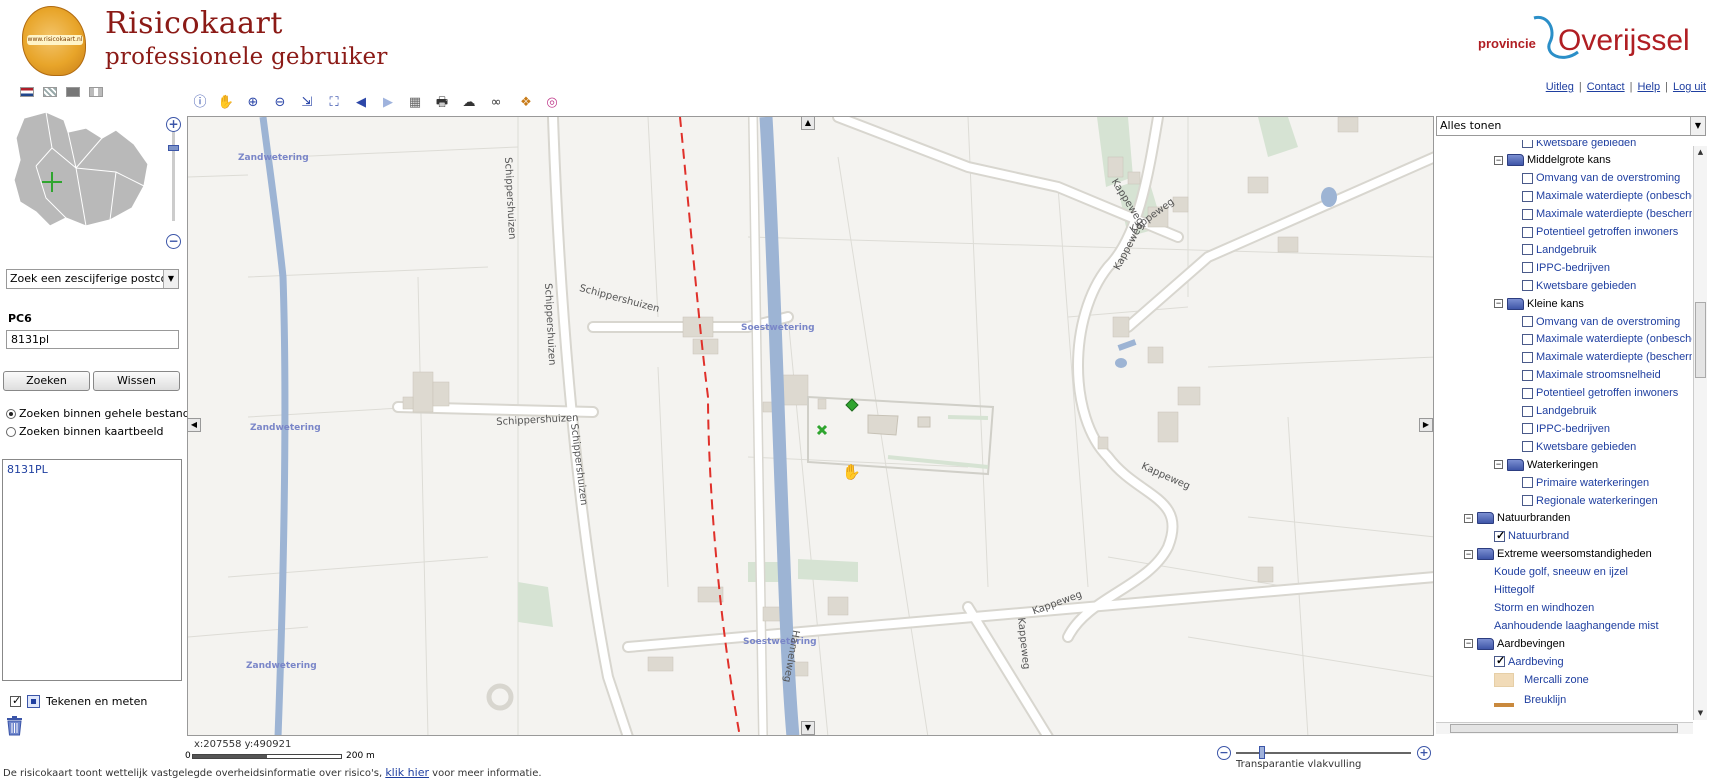 The width and height of the screenshot is (1712, 782). I want to click on layer-tree-row: IPPC-bedrijven, so click(1566, 428).